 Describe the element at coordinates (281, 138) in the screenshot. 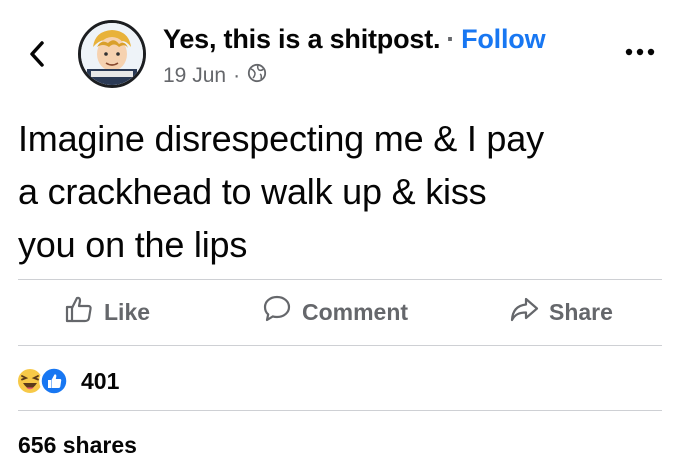

I see `post-text-line: Imagine disrespecting me & I pay` at that location.